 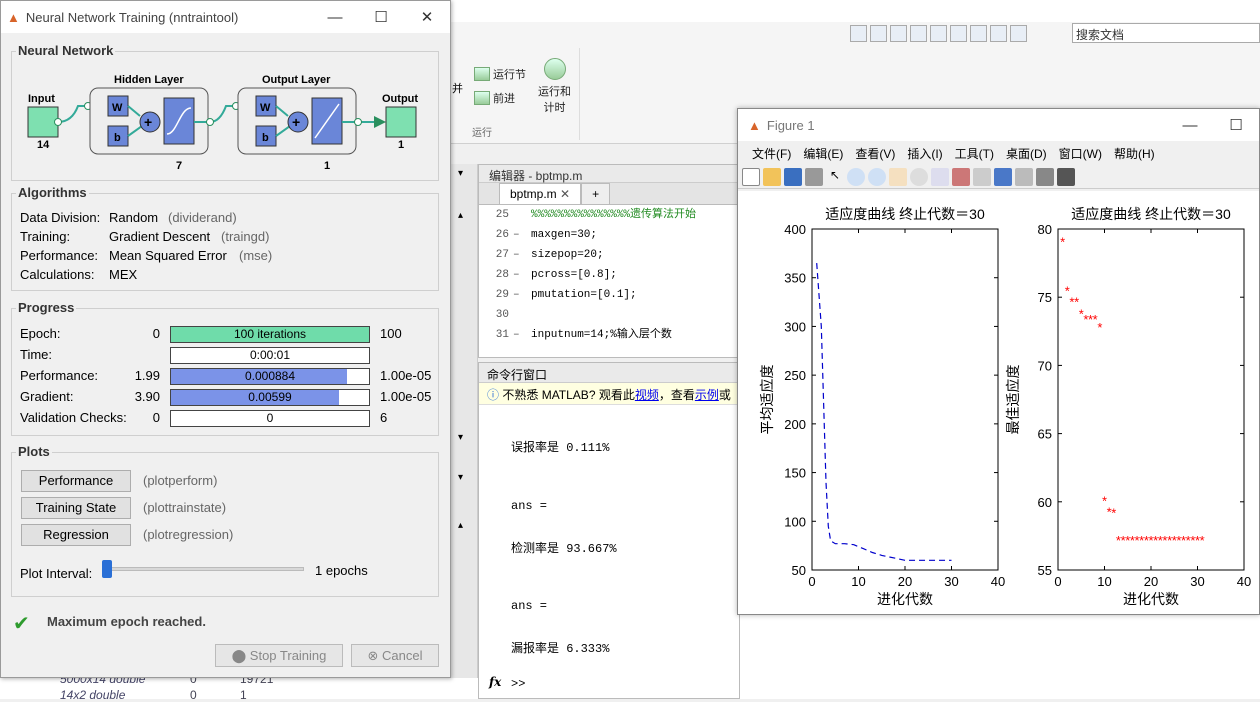 I want to click on rotate-icon, so click(x=919, y=176).